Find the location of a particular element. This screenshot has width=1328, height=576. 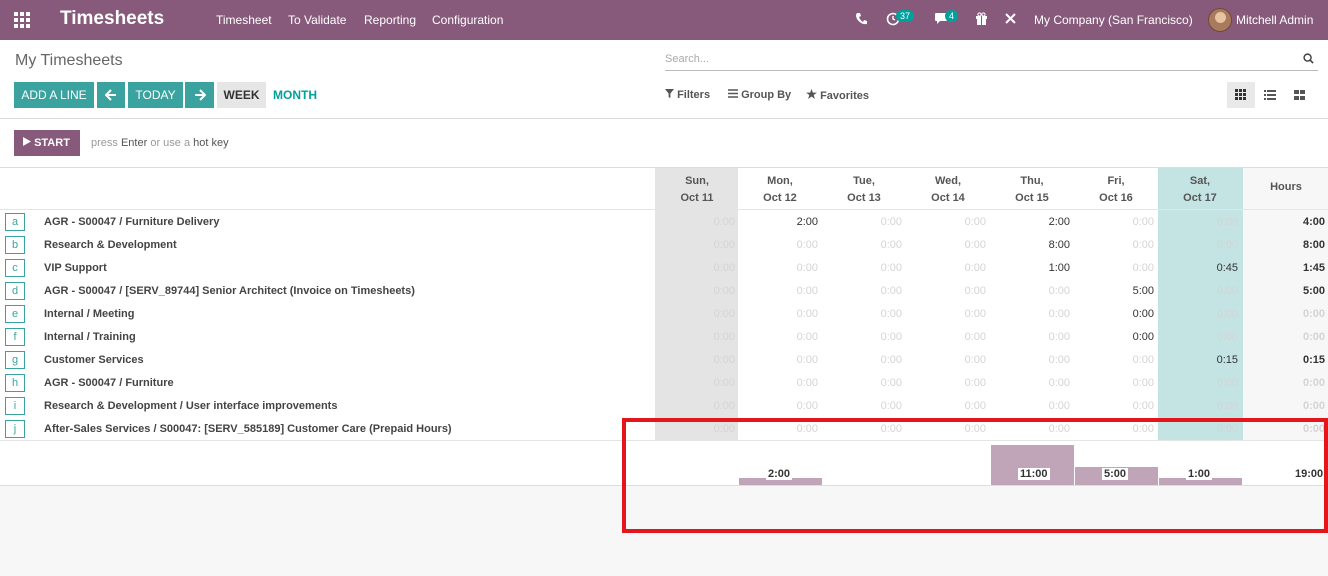

next-button is located at coordinates (199, 95).